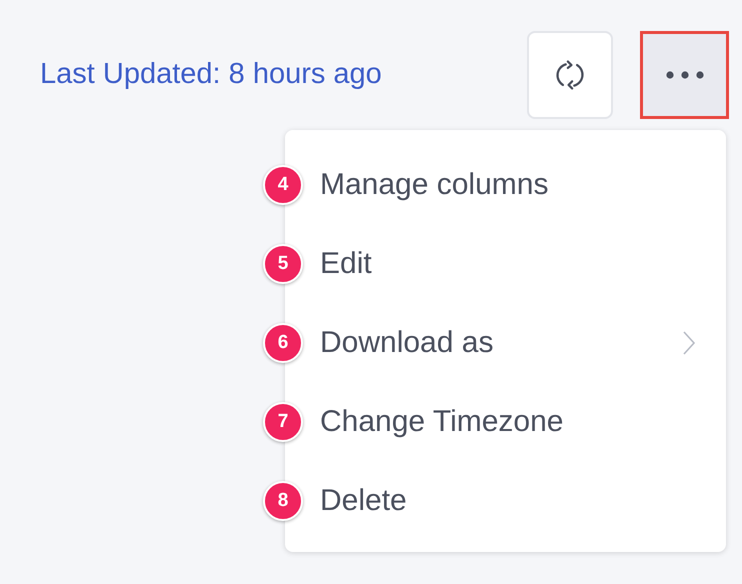 This screenshot has width=742, height=584. I want to click on menu-item: Download as, so click(508, 342).